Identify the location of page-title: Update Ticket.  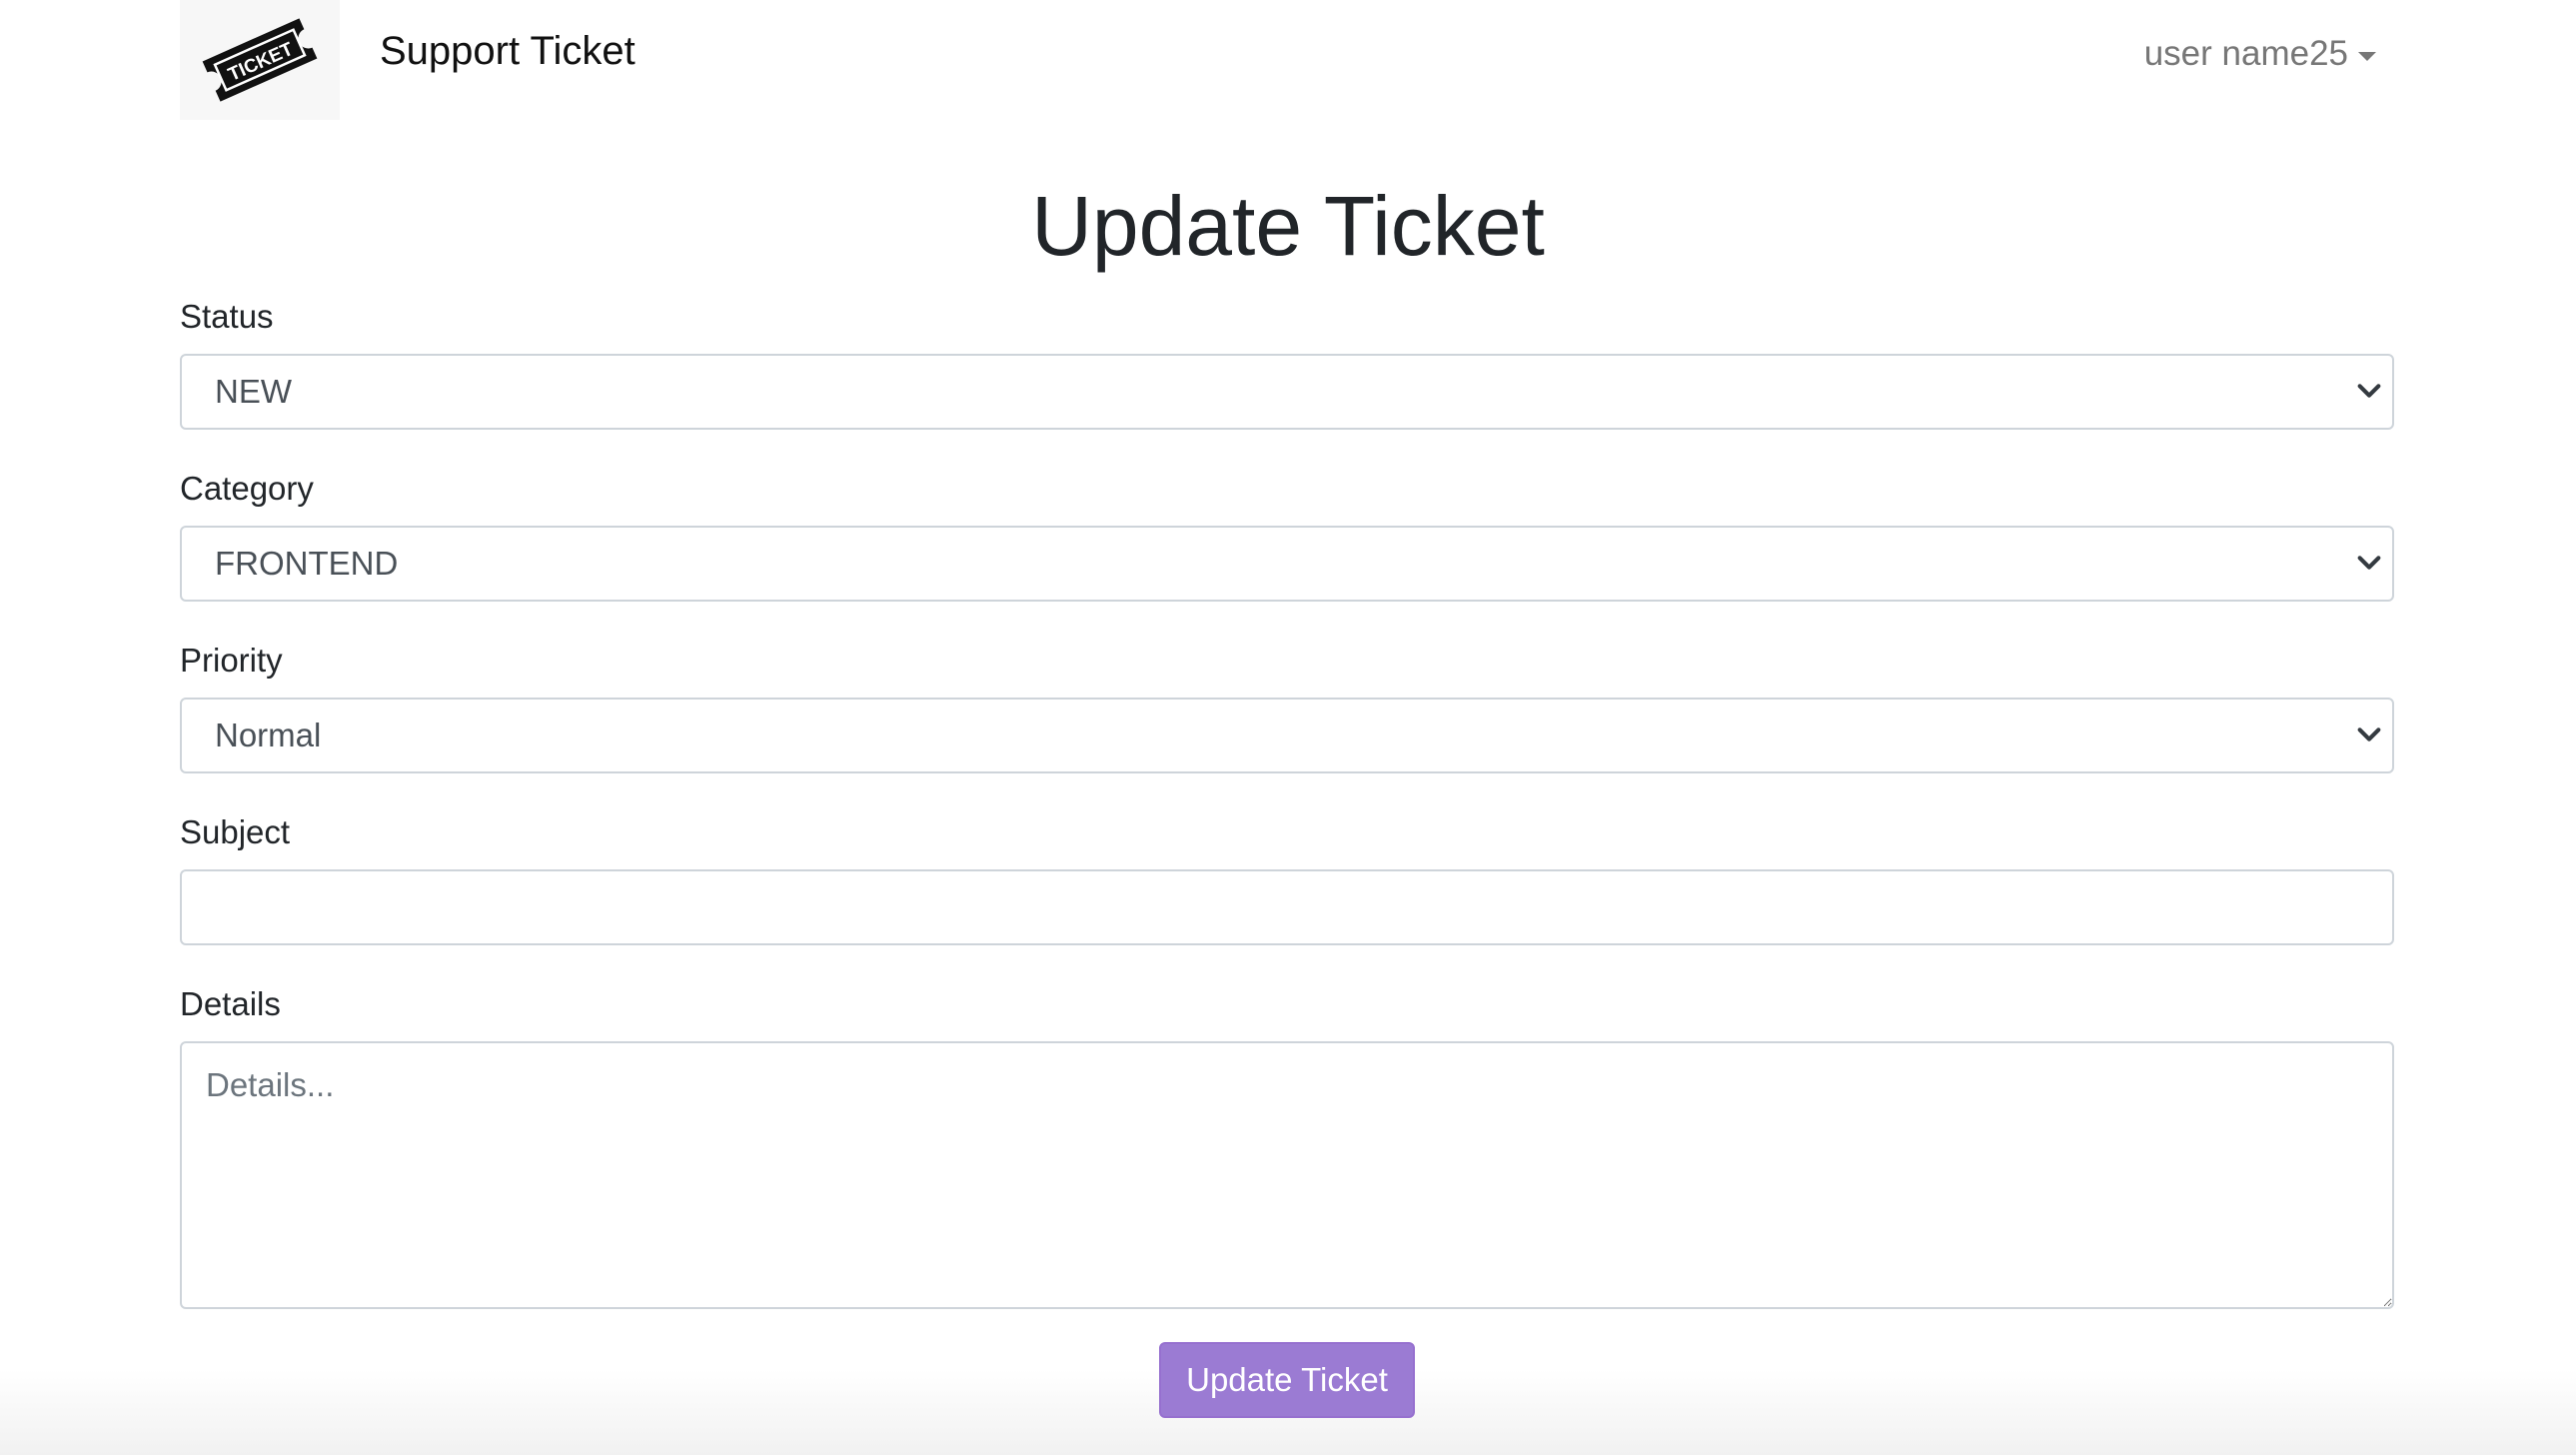
(1288, 226).